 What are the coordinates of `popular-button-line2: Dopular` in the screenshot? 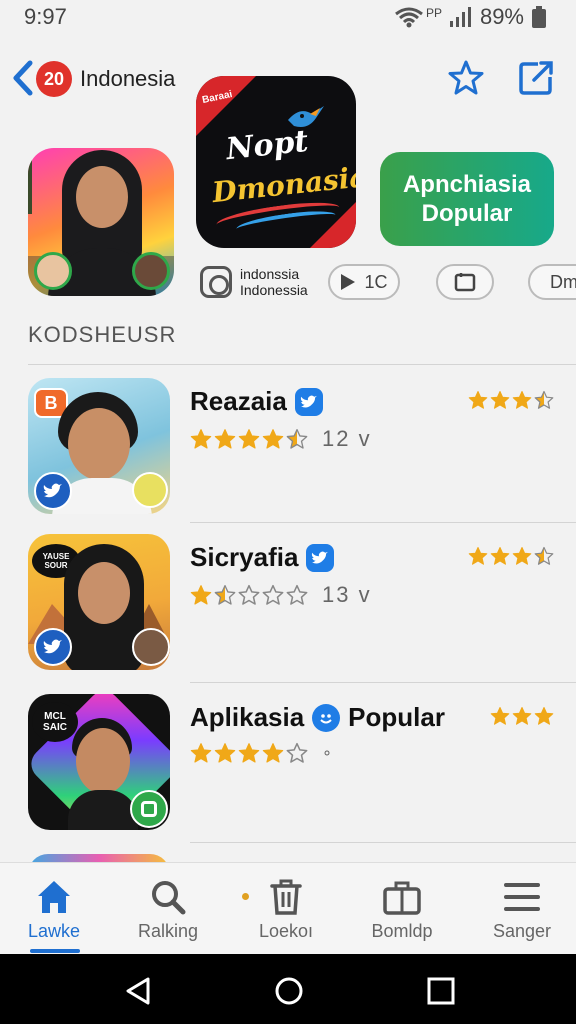 It's located at (467, 213).